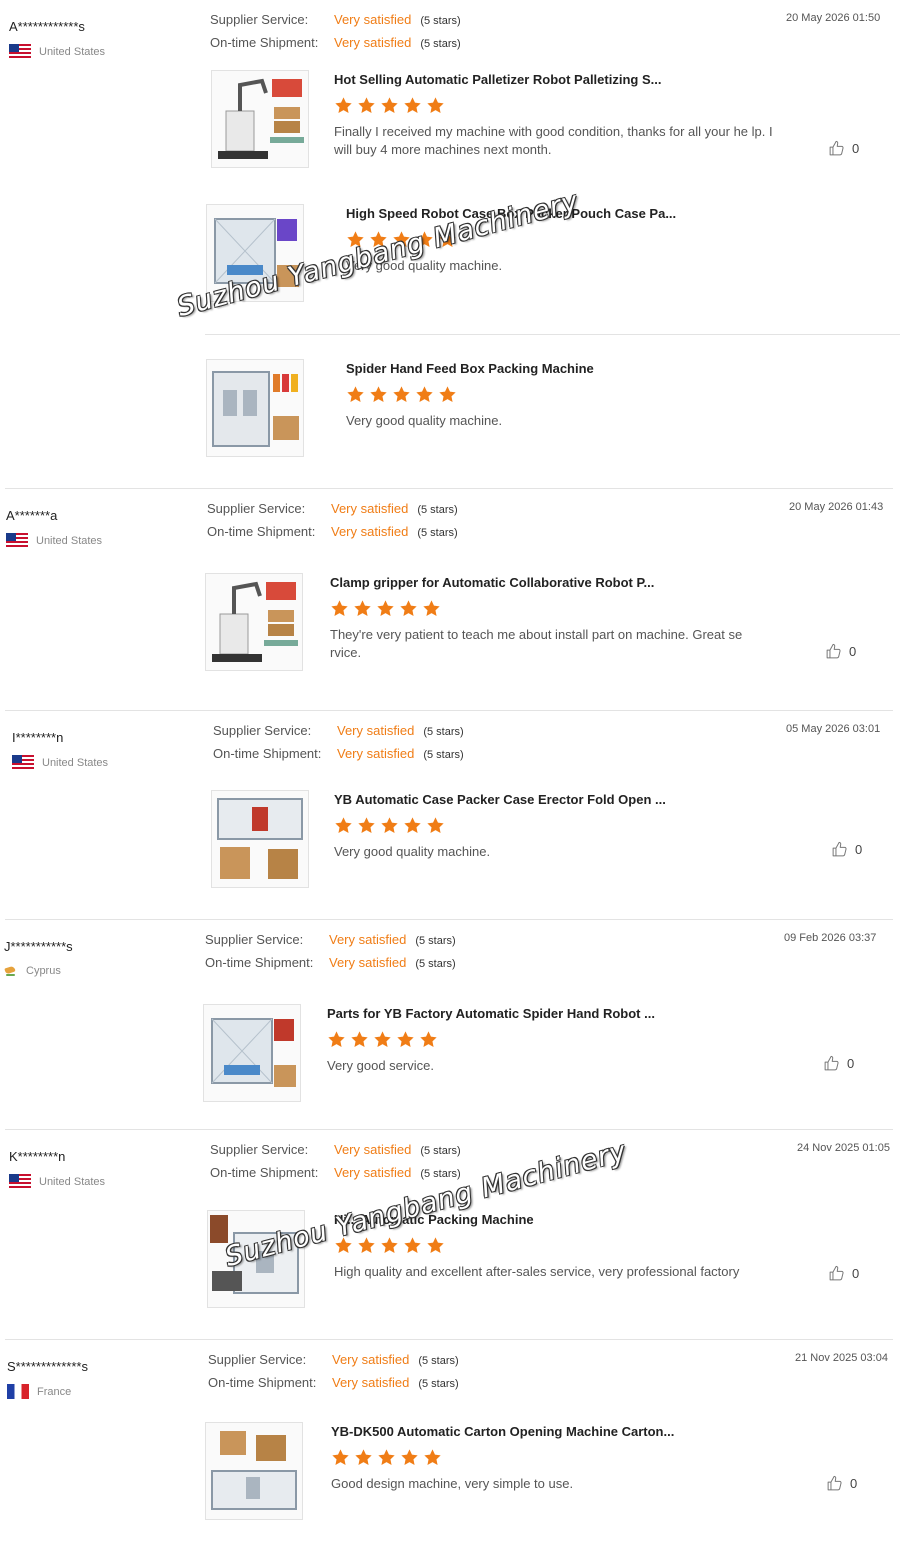 The image size is (900, 1554). Describe the element at coordinates (255, 408) in the screenshot. I see `box-packing-machine-image` at that location.